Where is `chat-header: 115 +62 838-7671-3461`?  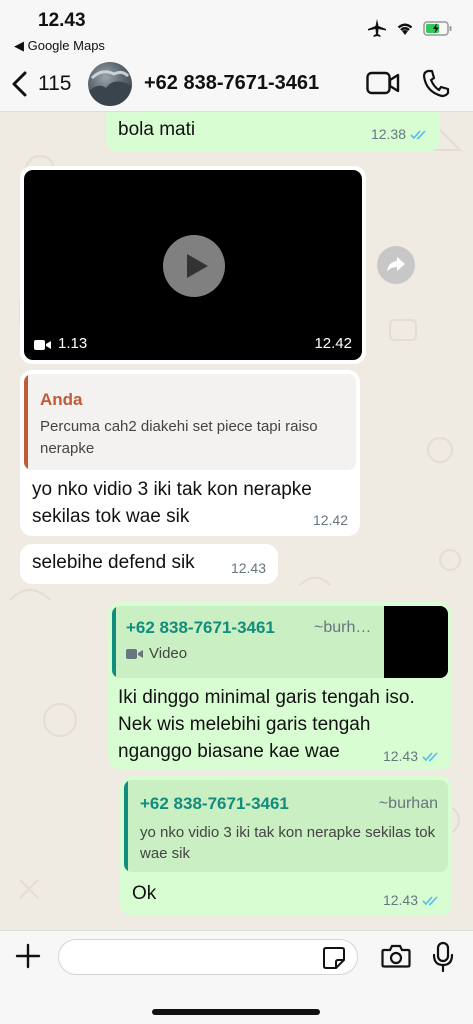
chat-header: 115 +62 838-7671-3461 is located at coordinates (236, 85).